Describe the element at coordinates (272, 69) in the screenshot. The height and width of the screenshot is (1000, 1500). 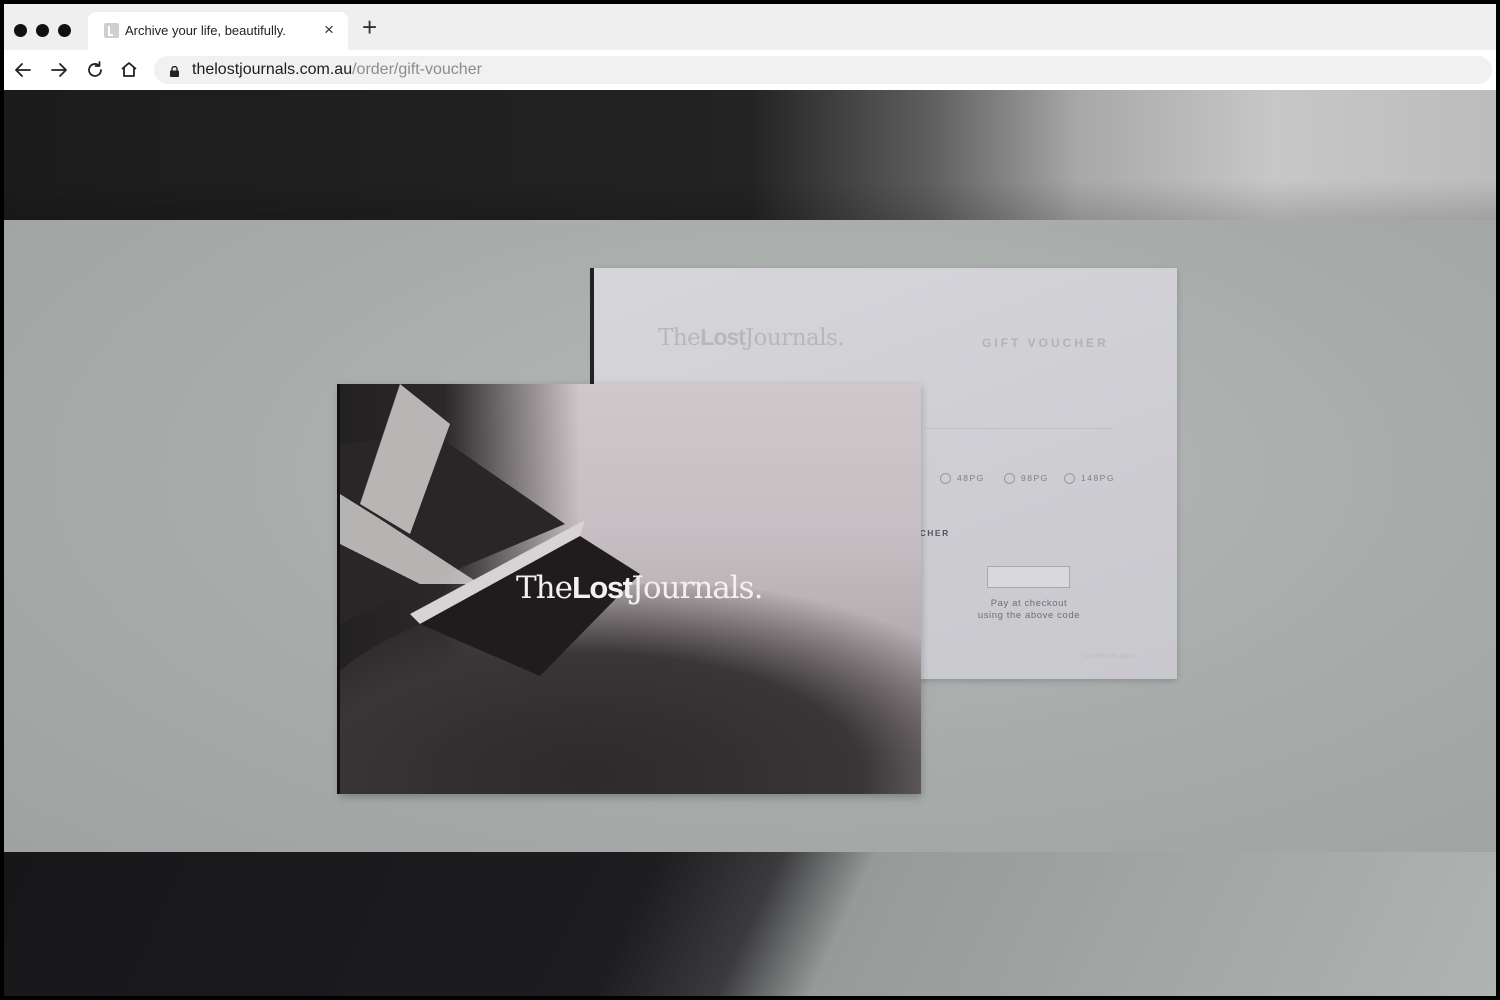
I see `url-host: thelostjournals.com.au` at that location.